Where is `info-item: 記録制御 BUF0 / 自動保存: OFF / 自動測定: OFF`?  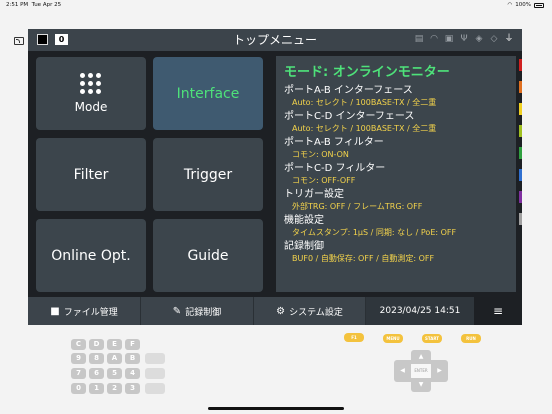 info-item: 記録制御 BUF0 / 自動保存: OFF / 自動測定: OFF is located at coordinates (359, 252).